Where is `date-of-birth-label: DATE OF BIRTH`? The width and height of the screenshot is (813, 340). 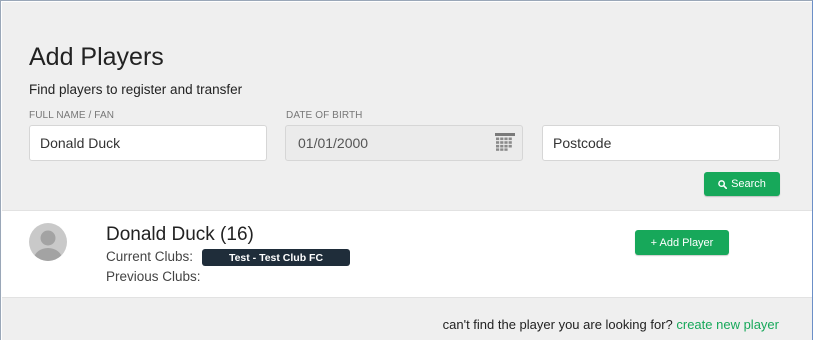
date-of-birth-label: DATE OF BIRTH is located at coordinates (324, 115).